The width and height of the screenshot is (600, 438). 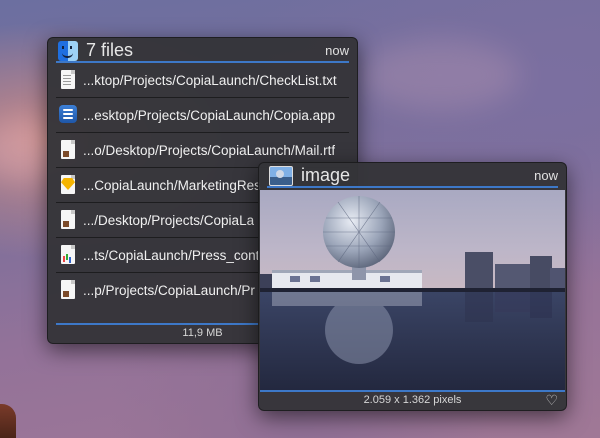 What do you see at coordinates (68, 255) in the screenshot?
I see `numbers-file-icon` at bounding box center [68, 255].